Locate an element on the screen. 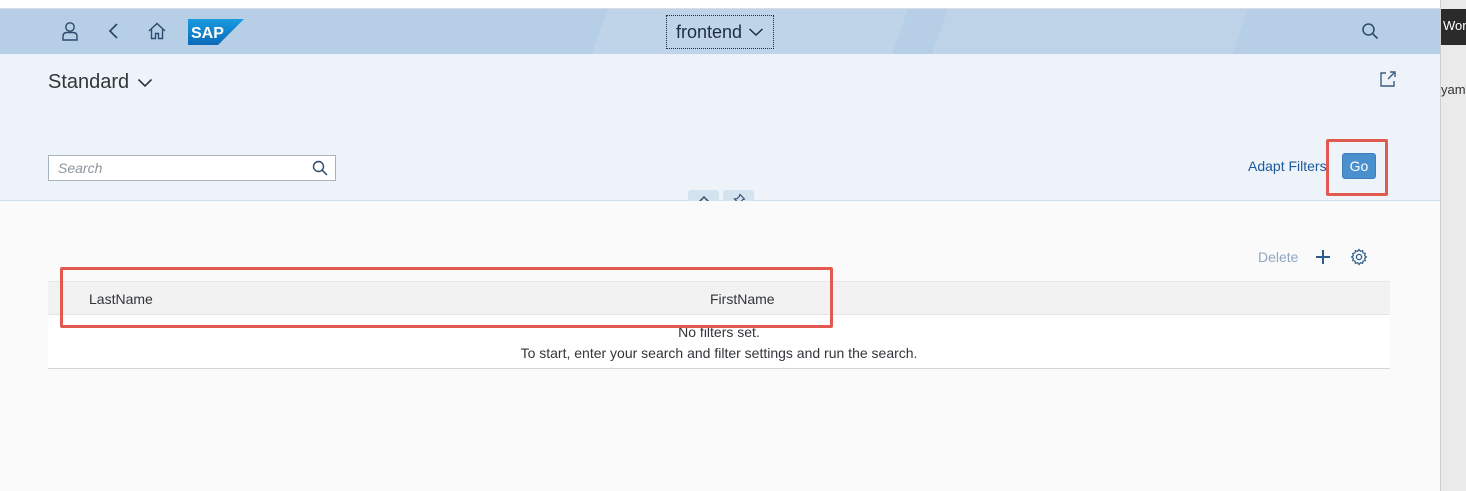 Image resolution: width=1466 pixels, height=491 pixels. home-icon is located at coordinates (157, 31).